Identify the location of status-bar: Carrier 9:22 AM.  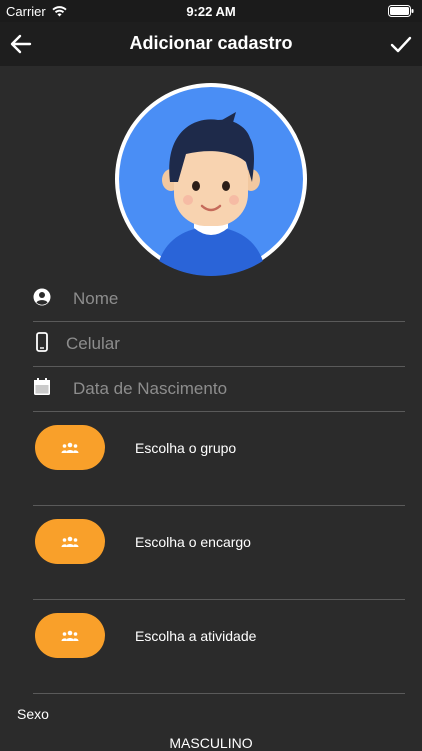
(211, 11).